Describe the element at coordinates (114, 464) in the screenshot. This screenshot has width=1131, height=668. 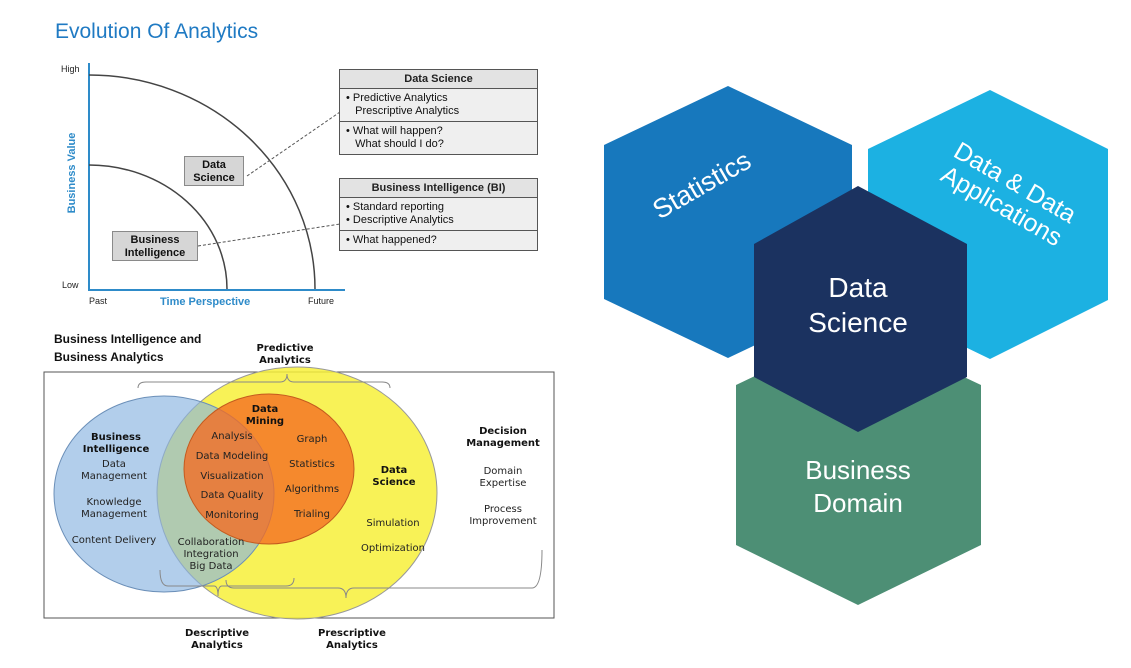
I see `bi-item-data: Data` at that location.